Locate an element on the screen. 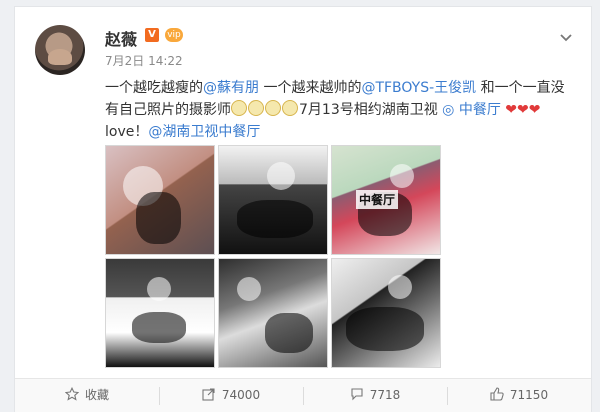 This screenshot has width=600, height=412. text-part5: love！ is located at coordinates (127, 132).